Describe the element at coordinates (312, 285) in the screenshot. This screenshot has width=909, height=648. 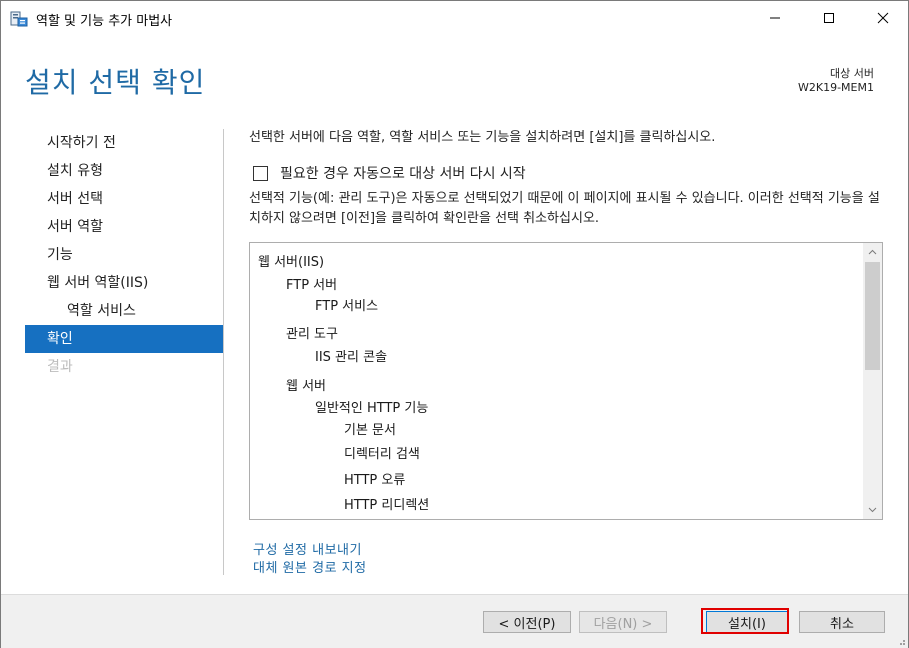
I see `list-item: FTP 서버` at that location.